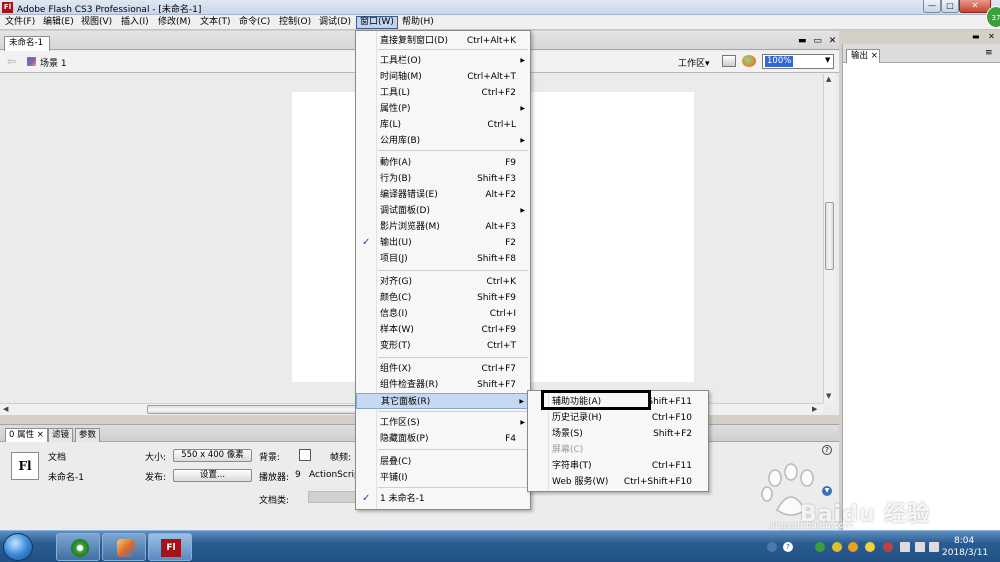 Image resolution: width=1000 pixels, height=562 pixels. I want to click on tray-qq-icon, so click(870, 547).